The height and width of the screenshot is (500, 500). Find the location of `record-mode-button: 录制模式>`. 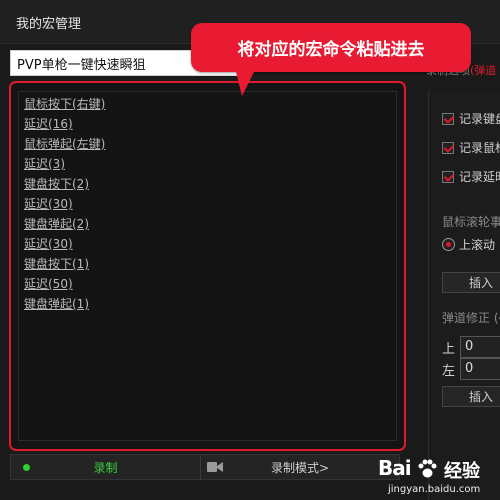

record-mode-button: 录制模式> is located at coordinates (300, 467).